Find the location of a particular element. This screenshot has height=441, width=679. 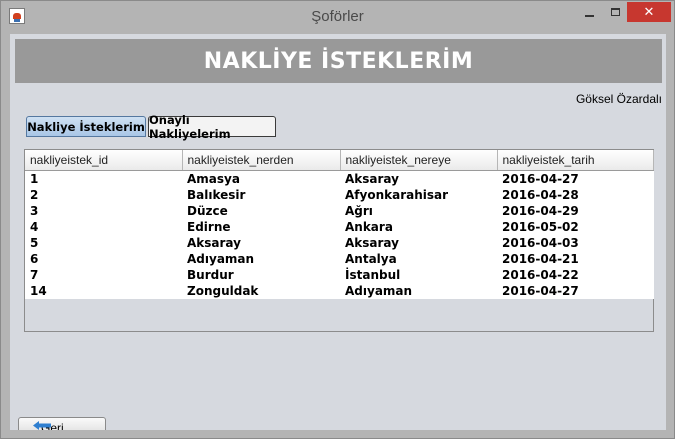

cell-nereye: Afyonkarahisar is located at coordinates (418, 195).